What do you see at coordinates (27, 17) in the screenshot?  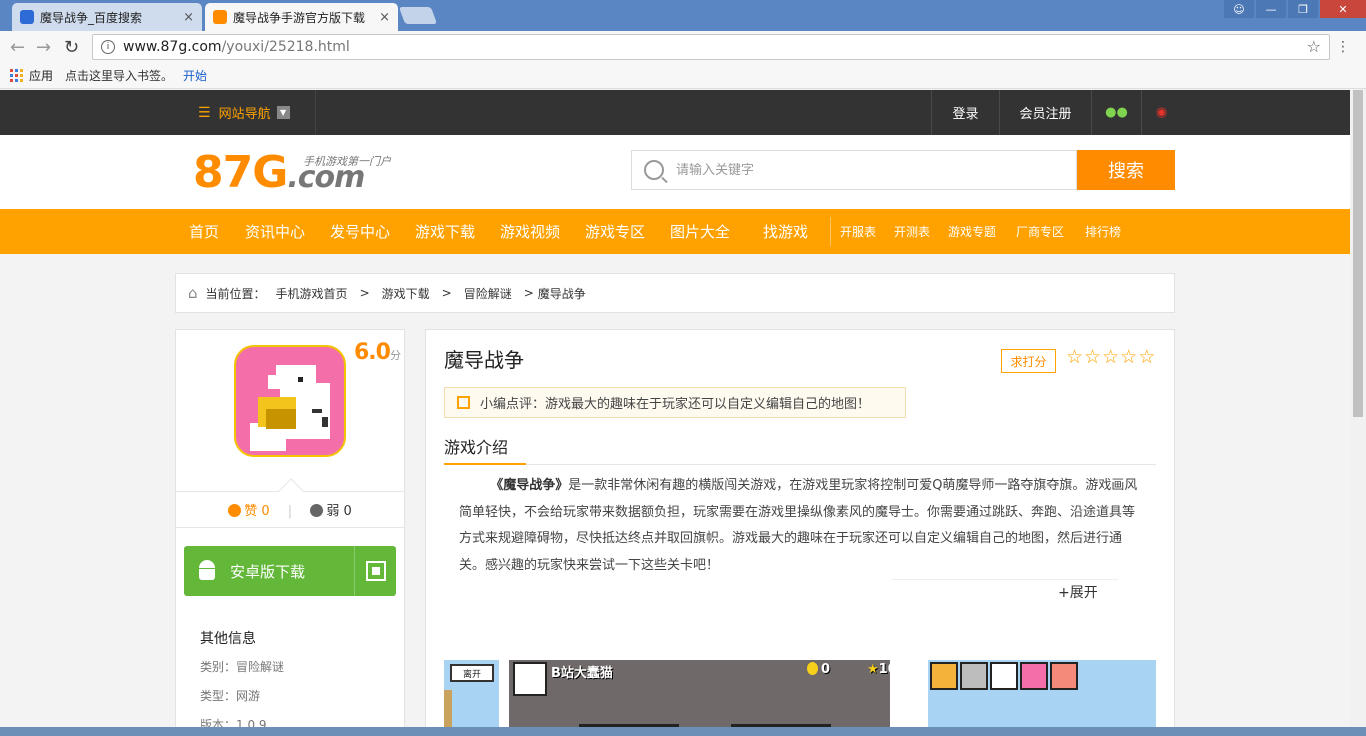 I see `baidu-paw-icon` at bounding box center [27, 17].